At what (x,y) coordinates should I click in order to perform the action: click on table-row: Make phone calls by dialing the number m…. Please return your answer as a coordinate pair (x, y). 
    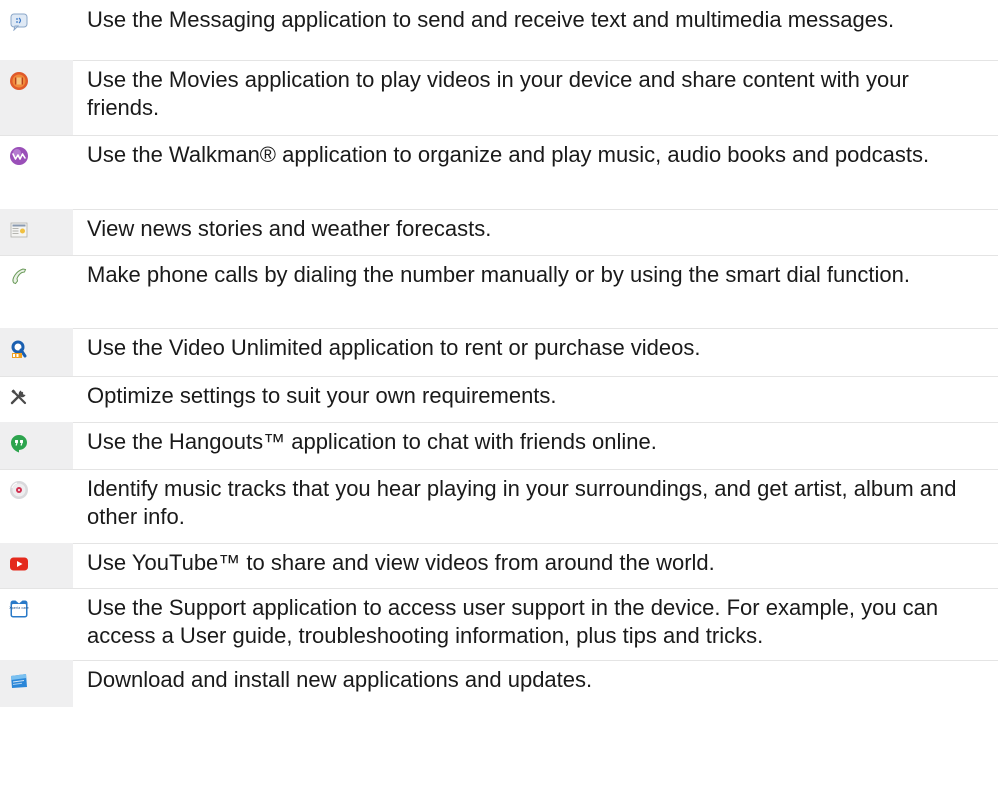
    Looking at the image, I should click on (499, 291).